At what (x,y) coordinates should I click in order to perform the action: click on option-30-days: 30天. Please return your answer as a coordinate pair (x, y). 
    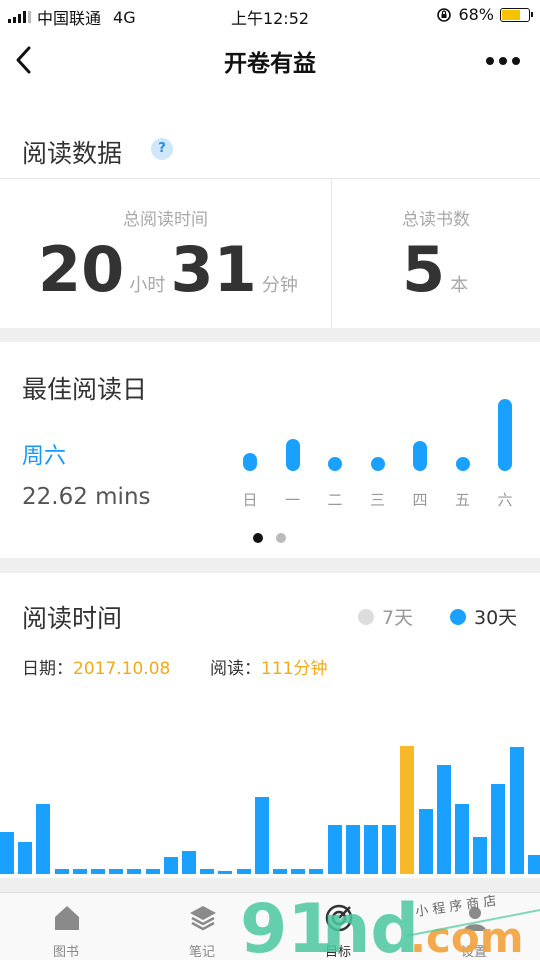
    Looking at the image, I should click on (483, 616).